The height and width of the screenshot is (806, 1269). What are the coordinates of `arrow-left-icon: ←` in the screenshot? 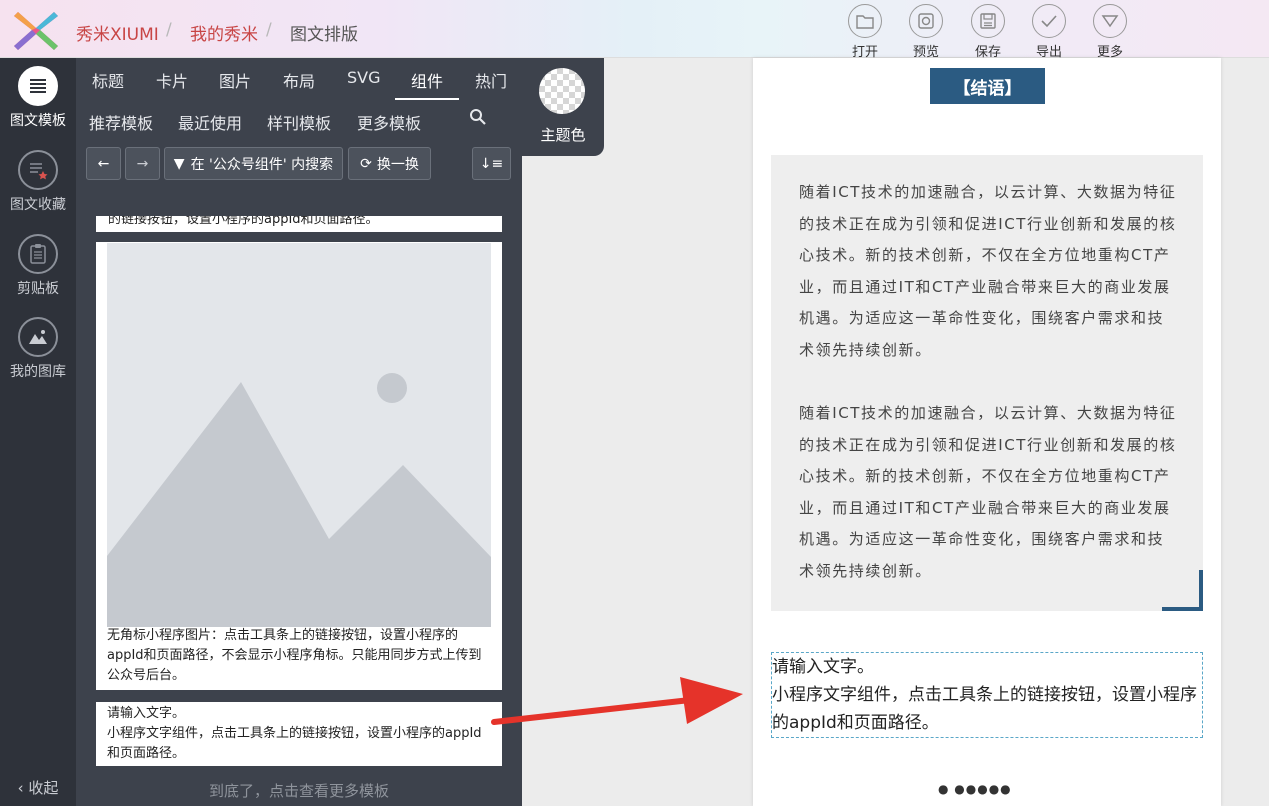 It's located at (103, 163).